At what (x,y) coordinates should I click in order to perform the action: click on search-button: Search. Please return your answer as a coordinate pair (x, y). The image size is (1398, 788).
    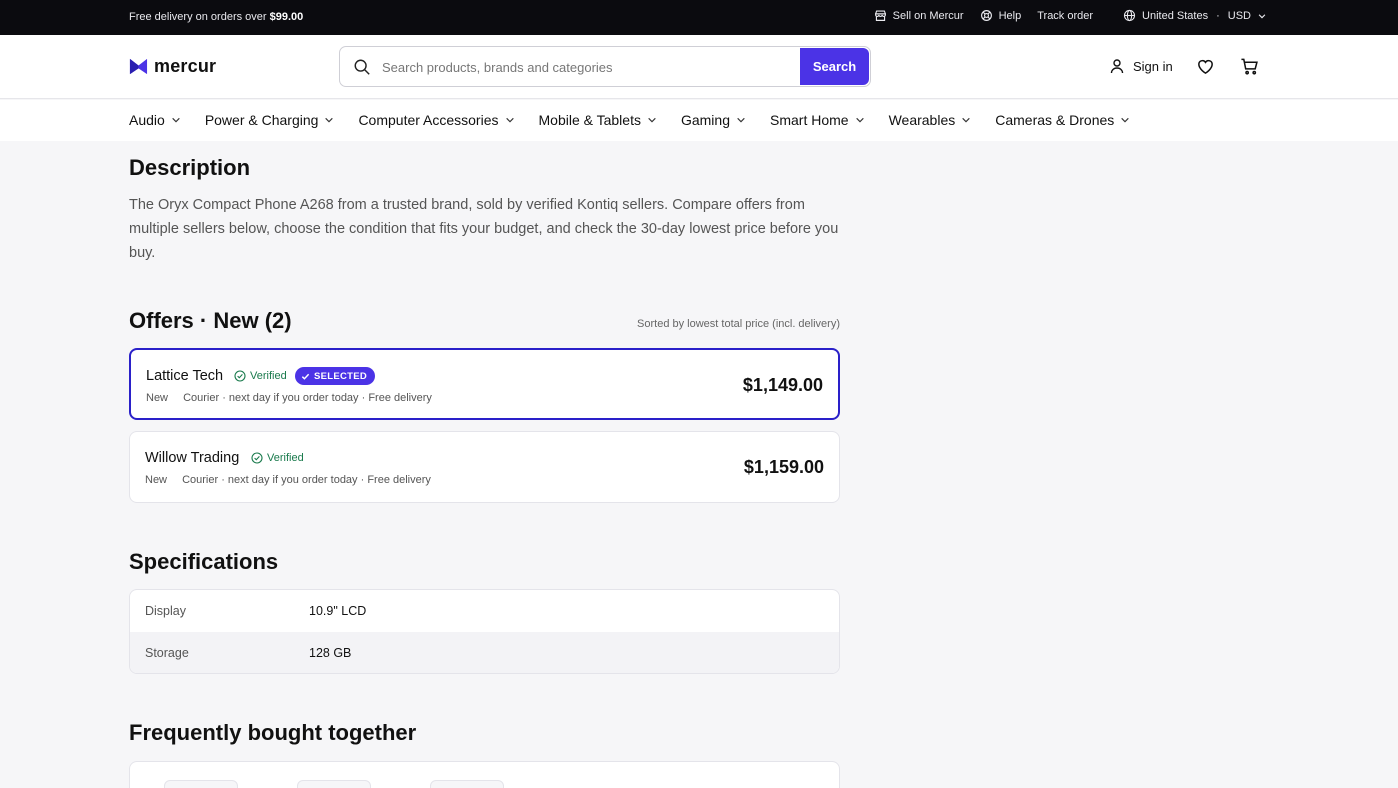
    Looking at the image, I should click on (834, 66).